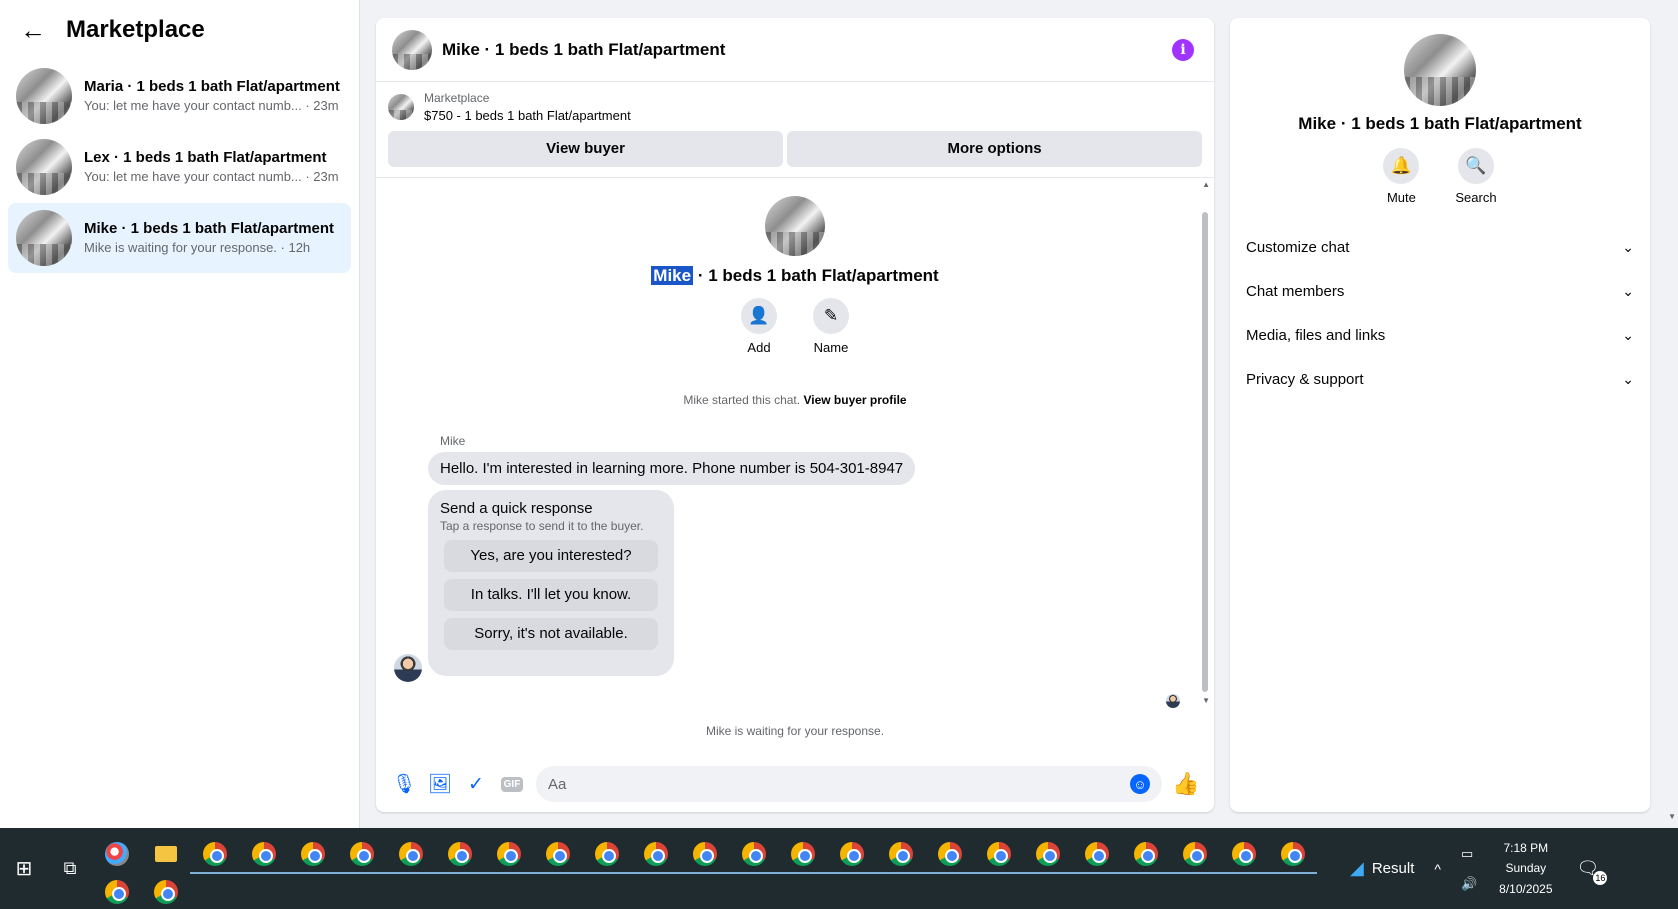 The height and width of the screenshot is (909, 1678). Describe the element at coordinates (209, 229) in the screenshot. I see `conversation-name: Mike · 1 beds 1 bath Flat/apartment` at that location.